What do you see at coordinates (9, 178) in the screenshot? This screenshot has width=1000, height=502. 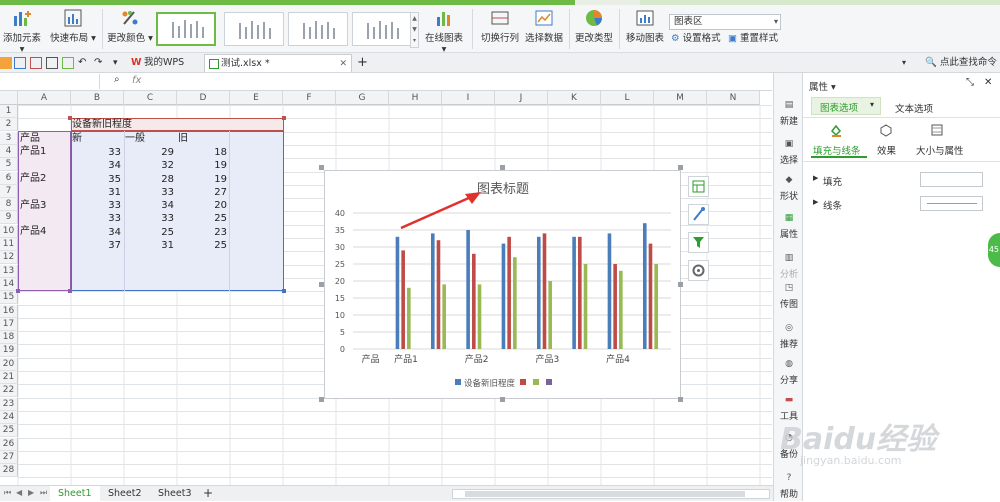 I see `row-header: 6` at bounding box center [9, 178].